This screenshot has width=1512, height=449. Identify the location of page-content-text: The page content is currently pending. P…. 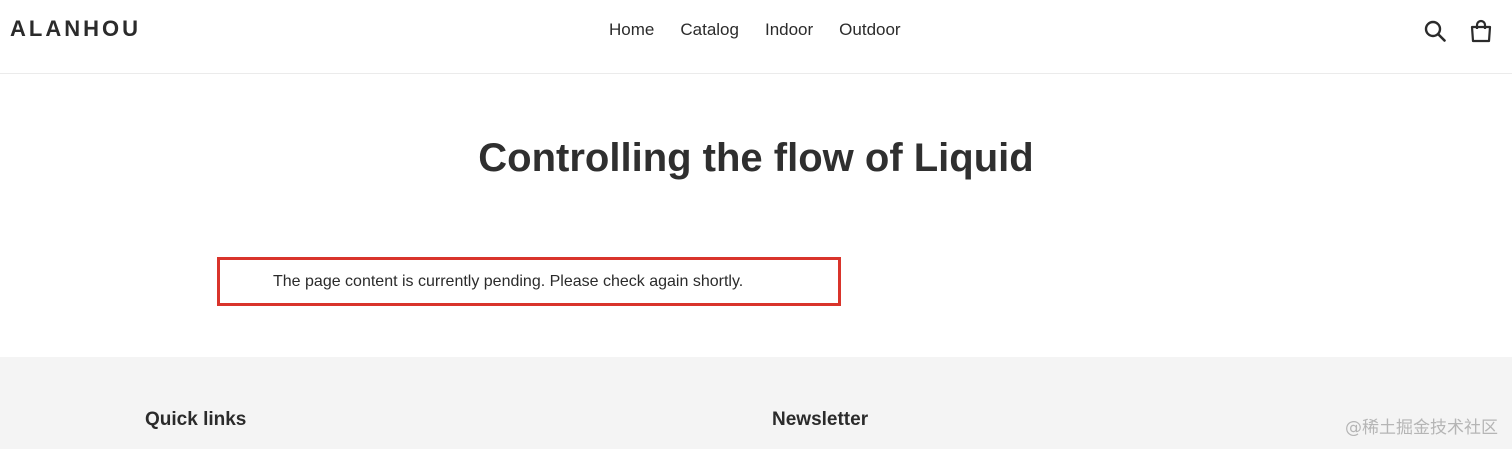
(508, 281).